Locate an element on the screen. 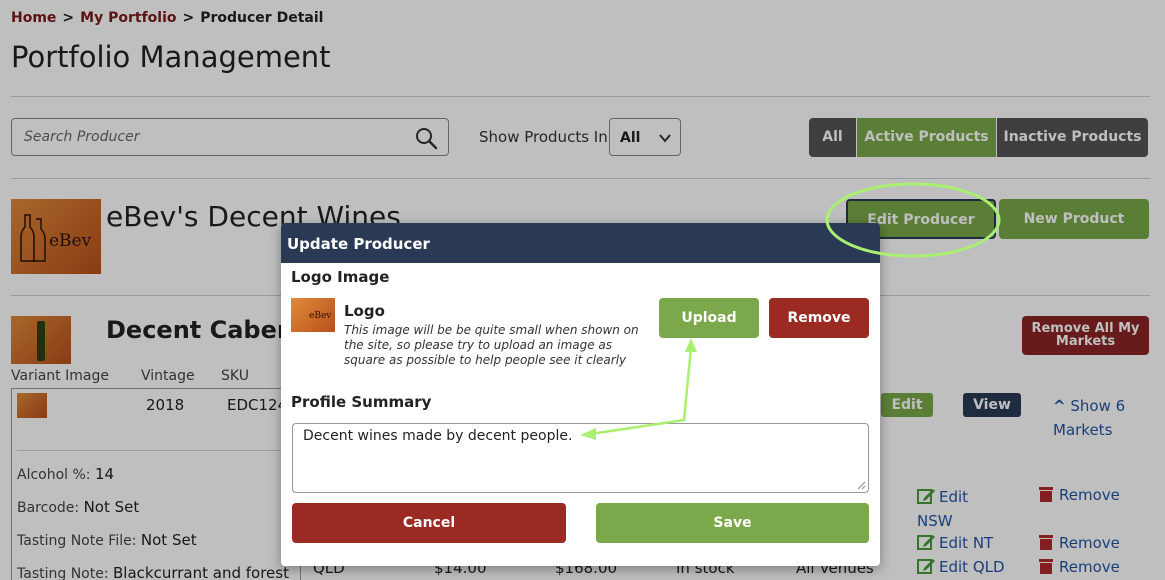 The width and height of the screenshot is (1165, 580). profile-summary-textarea: Decent wines made by decent people. is located at coordinates (580, 458).